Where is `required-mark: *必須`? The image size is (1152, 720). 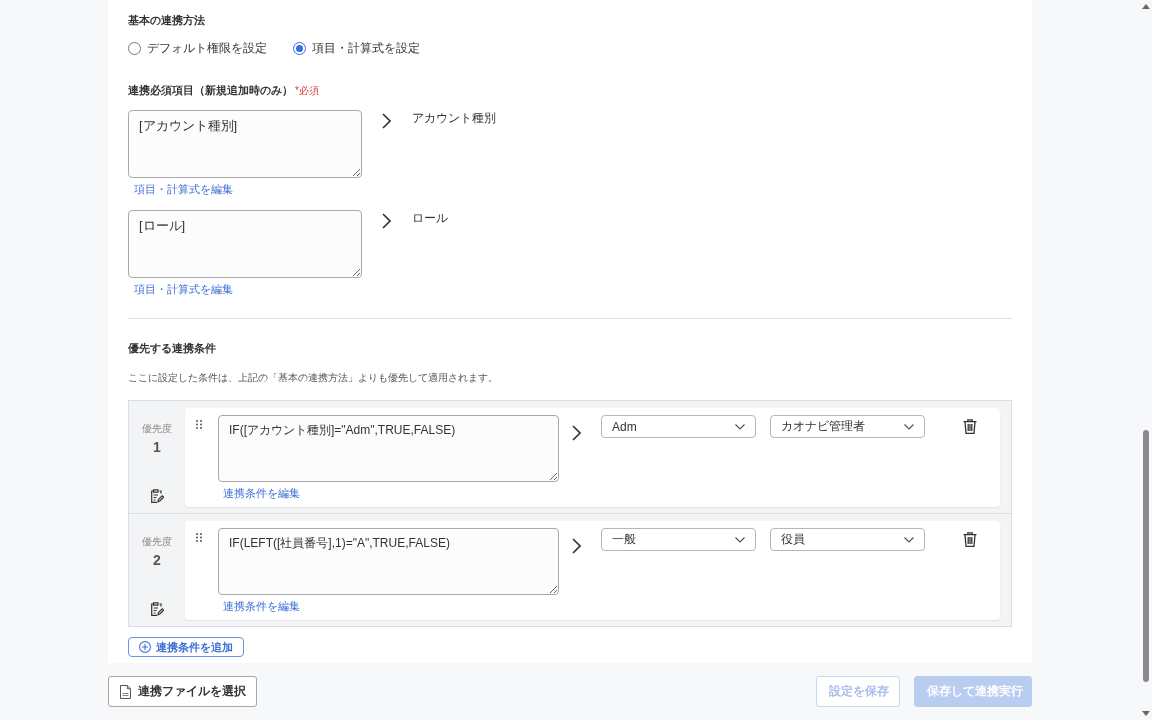
required-mark: *必須 is located at coordinates (307, 91).